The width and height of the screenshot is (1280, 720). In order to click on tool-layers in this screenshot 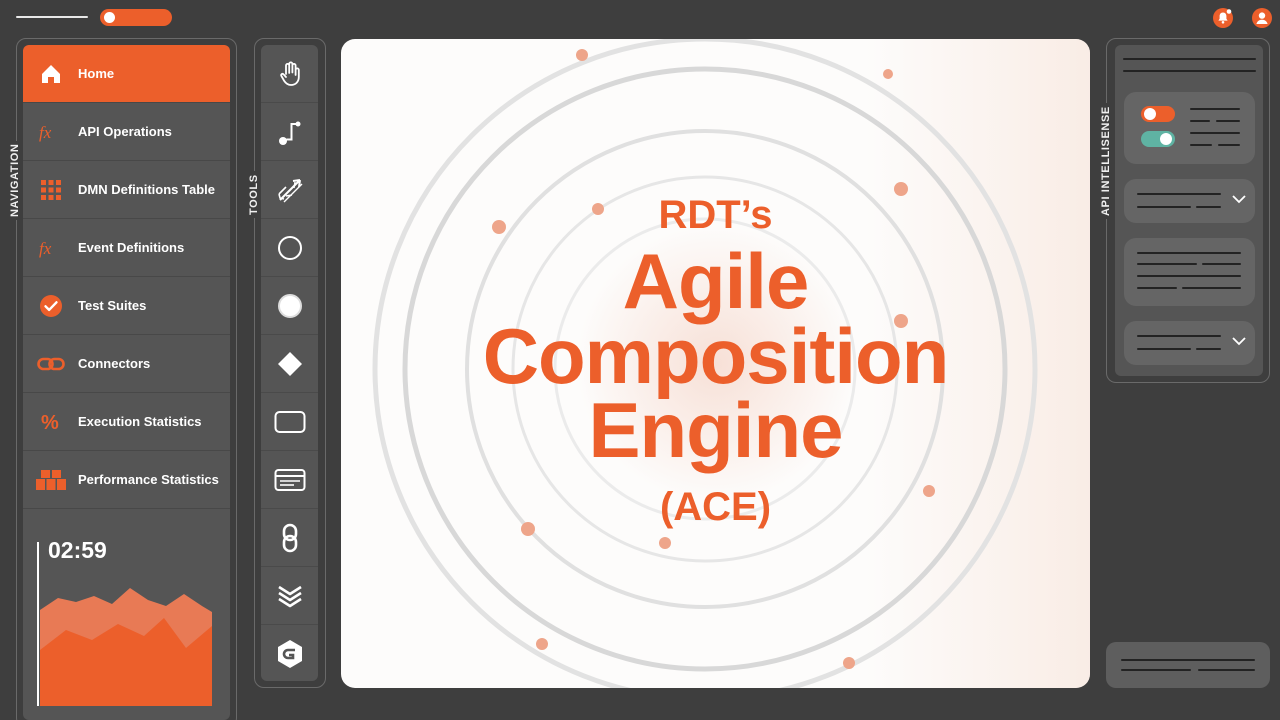, I will do `click(289, 596)`.